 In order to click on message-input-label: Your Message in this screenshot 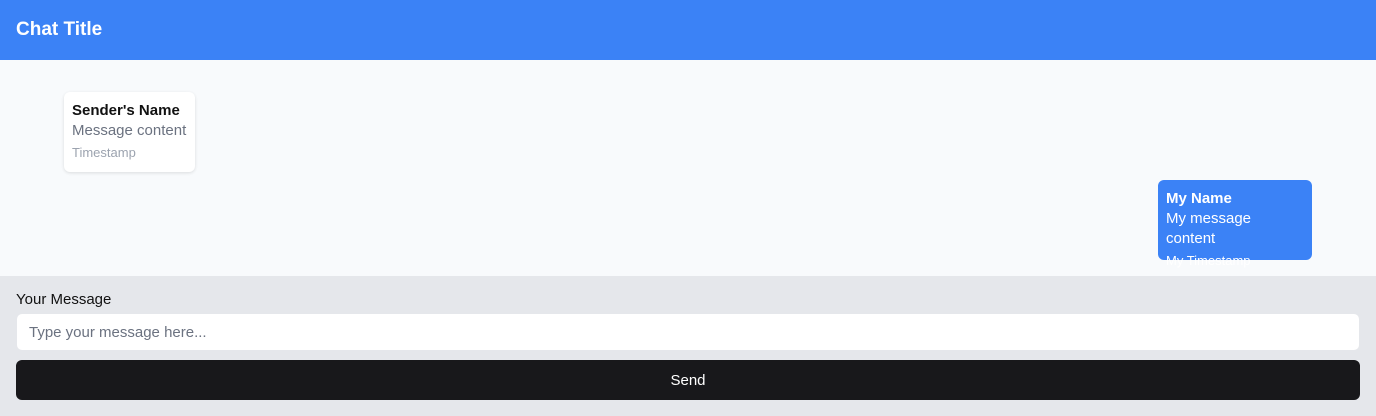, I will do `click(64, 299)`.